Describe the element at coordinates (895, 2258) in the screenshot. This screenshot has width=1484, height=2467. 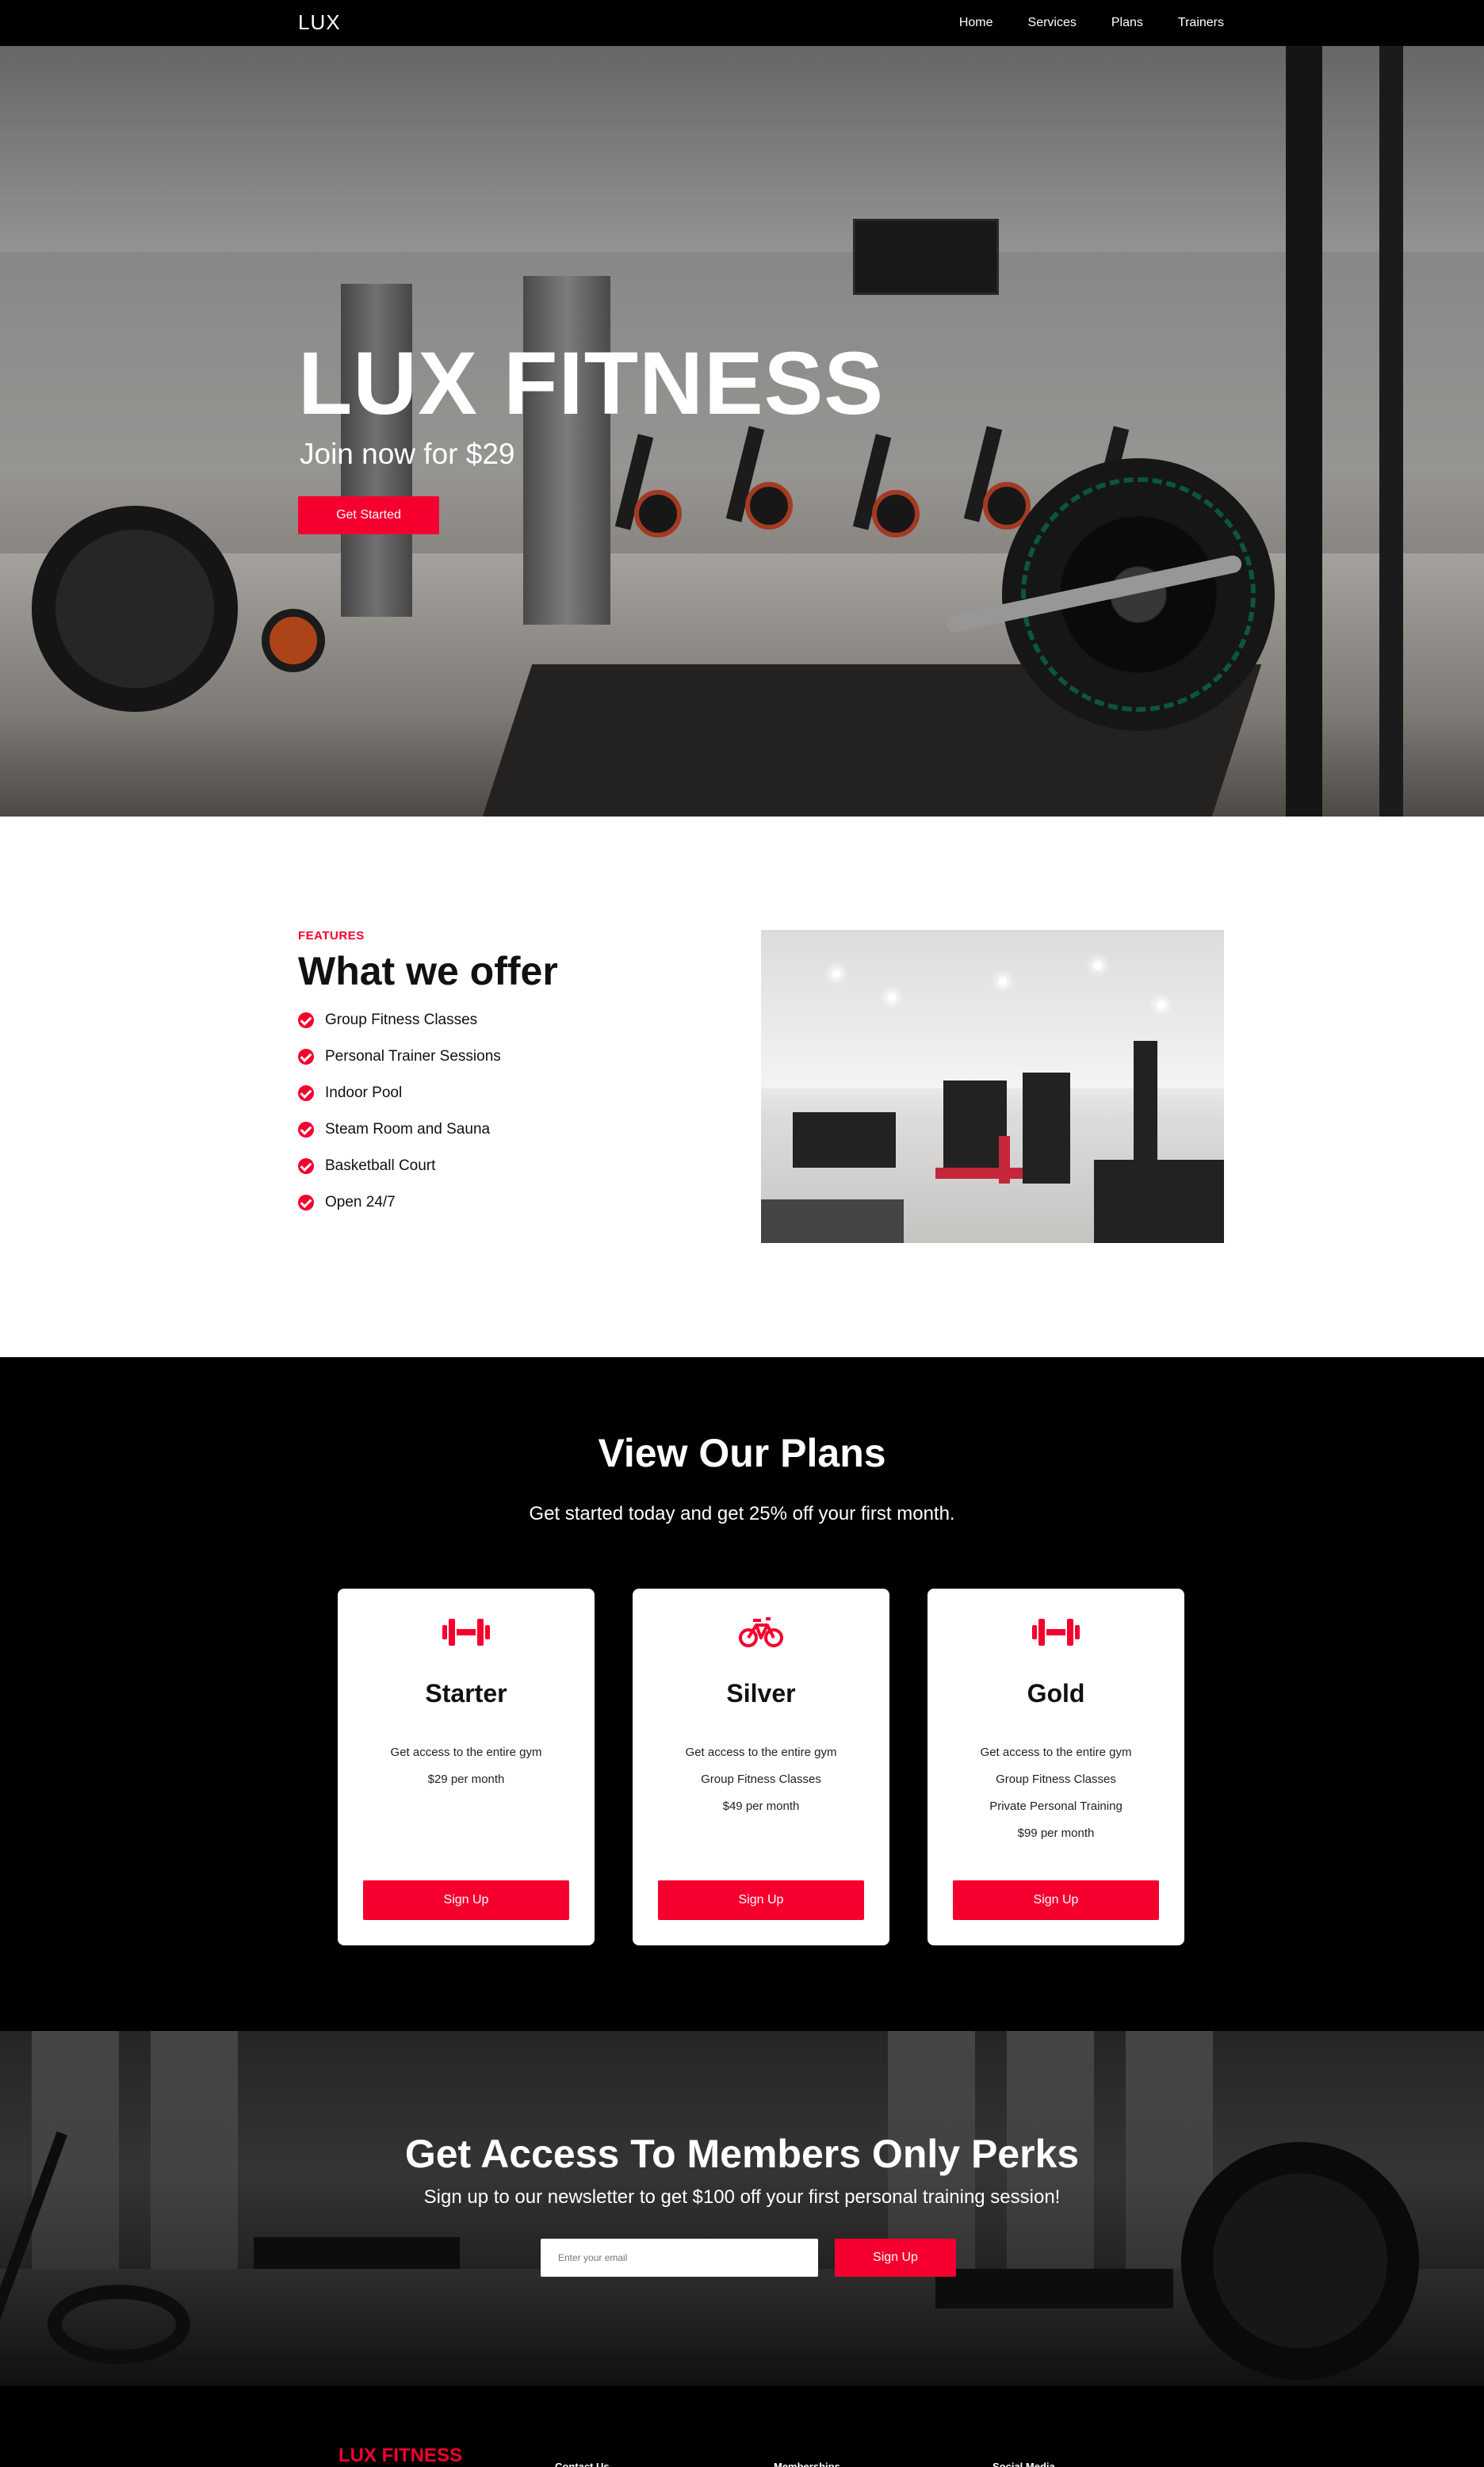
I see `newsletter-sign-up-button: Sign Up` at that location.